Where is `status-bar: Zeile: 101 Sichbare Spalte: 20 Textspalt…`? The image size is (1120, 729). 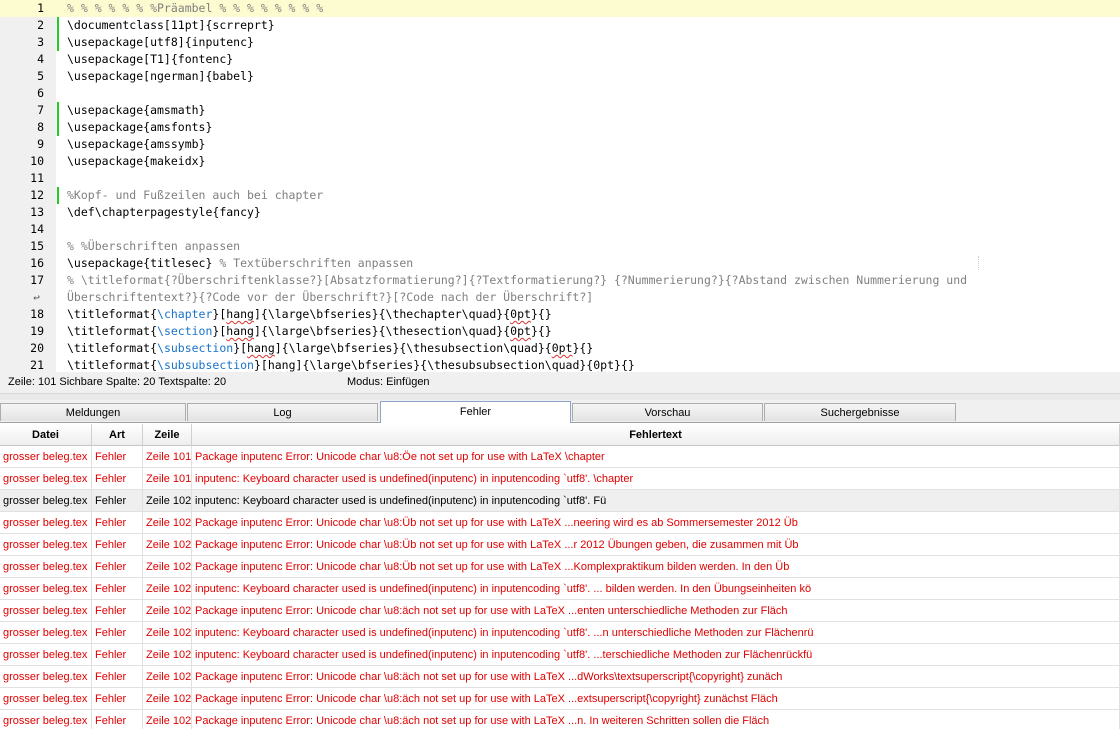
status-bar: Zeile: 101 Sichbare Spalte: 20 Textspalt… is located at coordinates (560, 383).